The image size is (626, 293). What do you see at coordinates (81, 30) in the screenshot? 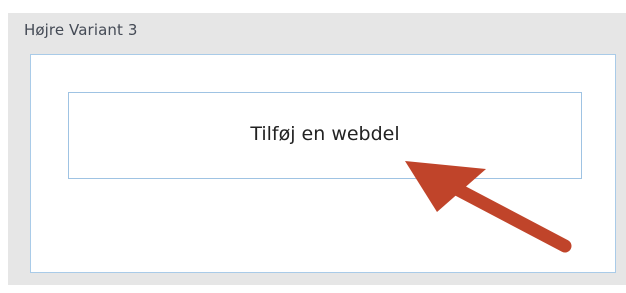
I see `zone-title: Højre Variant 3` at bounding box center [81, 30].